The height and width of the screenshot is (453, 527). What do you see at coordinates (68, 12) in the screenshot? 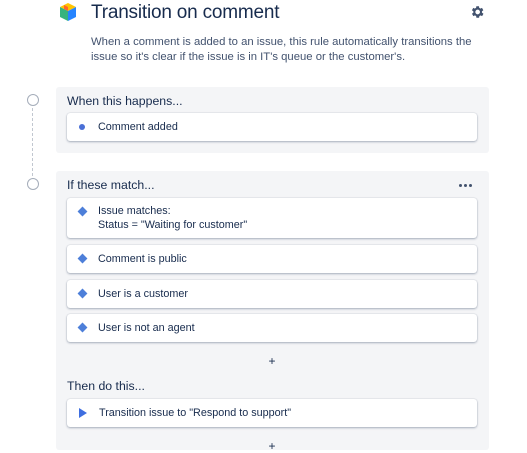
I see `automation-logo-icon` at bounding box center [68, 12].